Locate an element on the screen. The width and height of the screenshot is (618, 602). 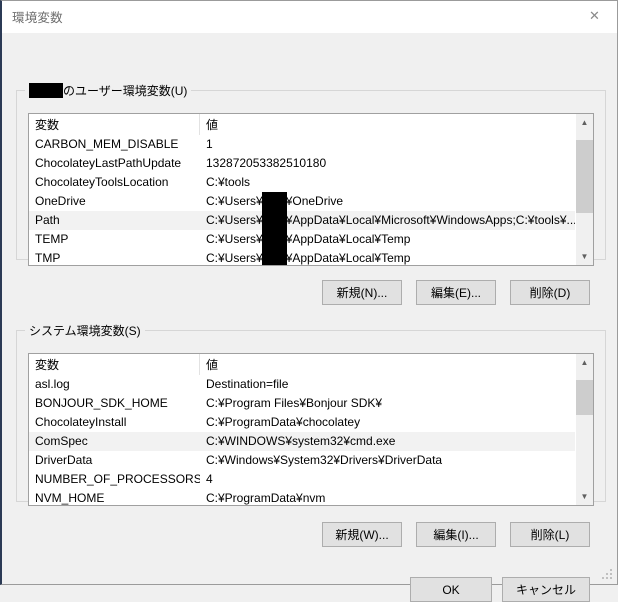
variable-value-cell: C:¥Users¥ ¥OneDrive is located at coordinates (396, 201).